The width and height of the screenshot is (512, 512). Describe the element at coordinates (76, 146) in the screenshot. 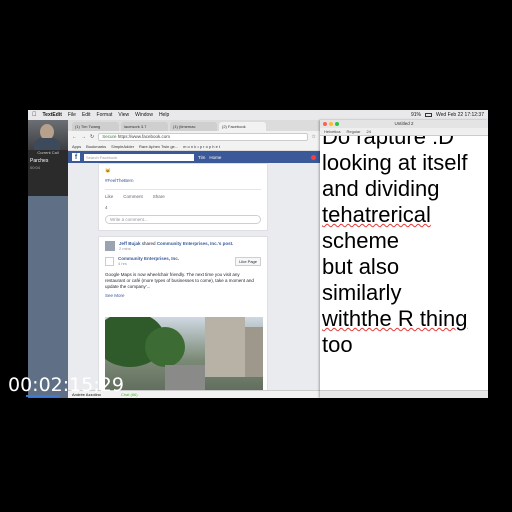

I see `bookmark-apps: Apps` at that location.